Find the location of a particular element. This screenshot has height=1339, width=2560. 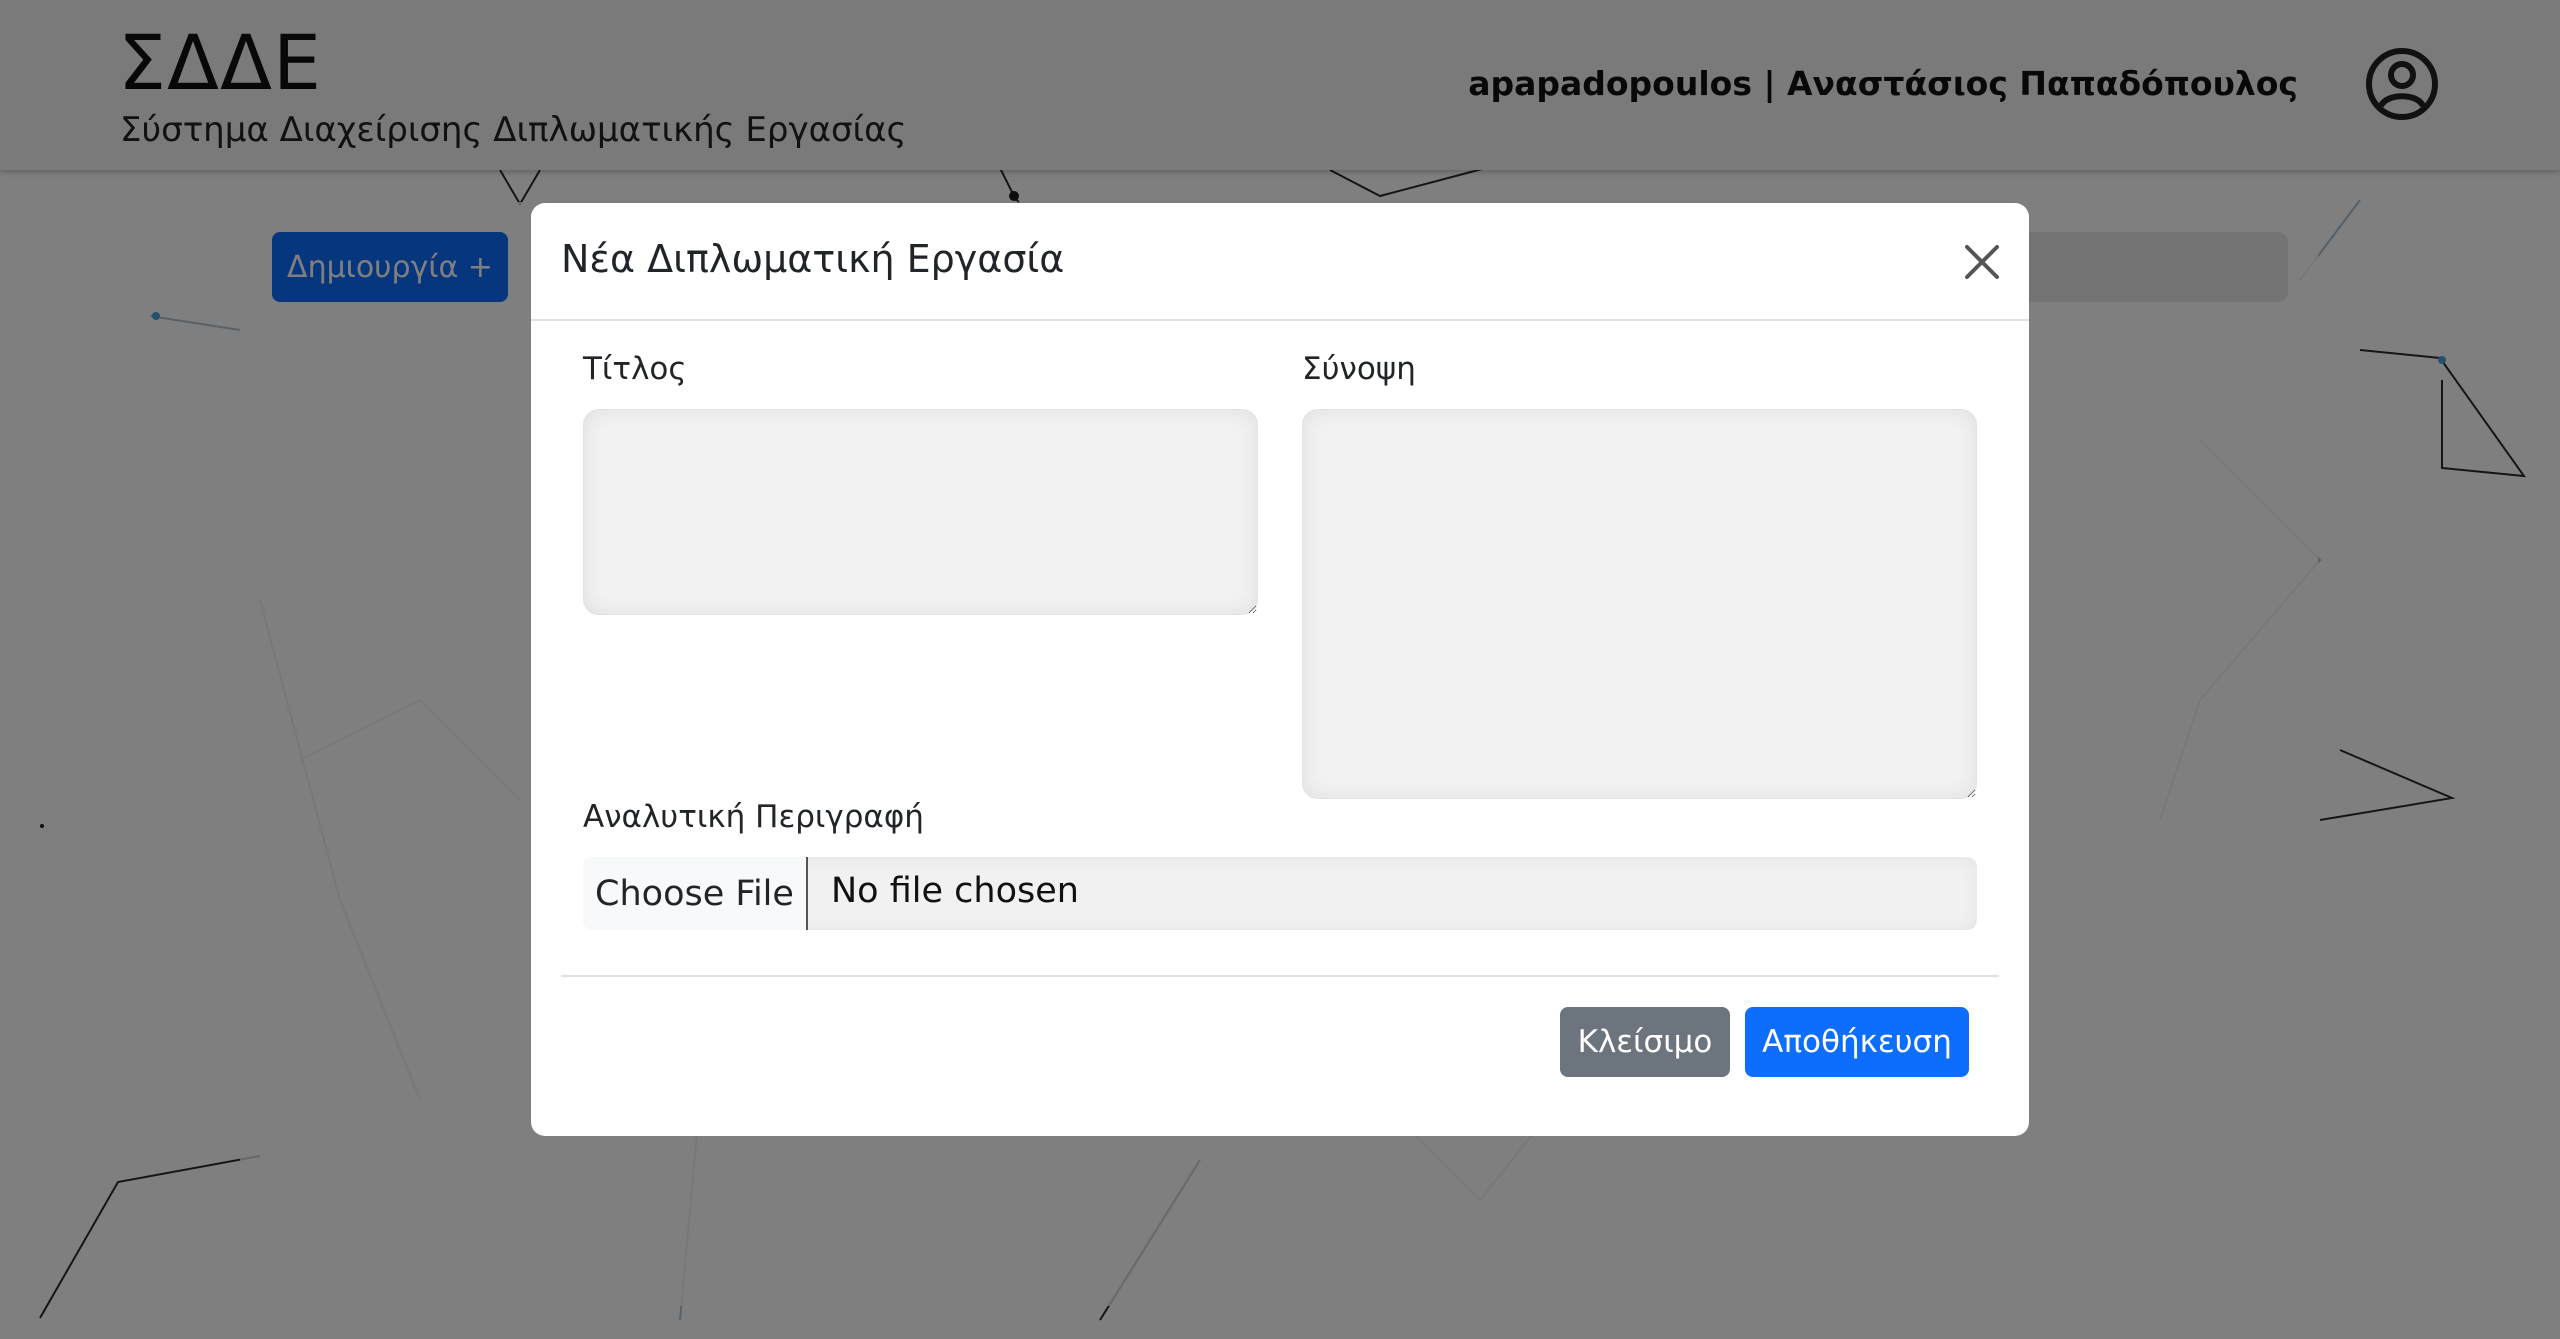

title-label: Τίτλος is located at coordinates (635, 369).